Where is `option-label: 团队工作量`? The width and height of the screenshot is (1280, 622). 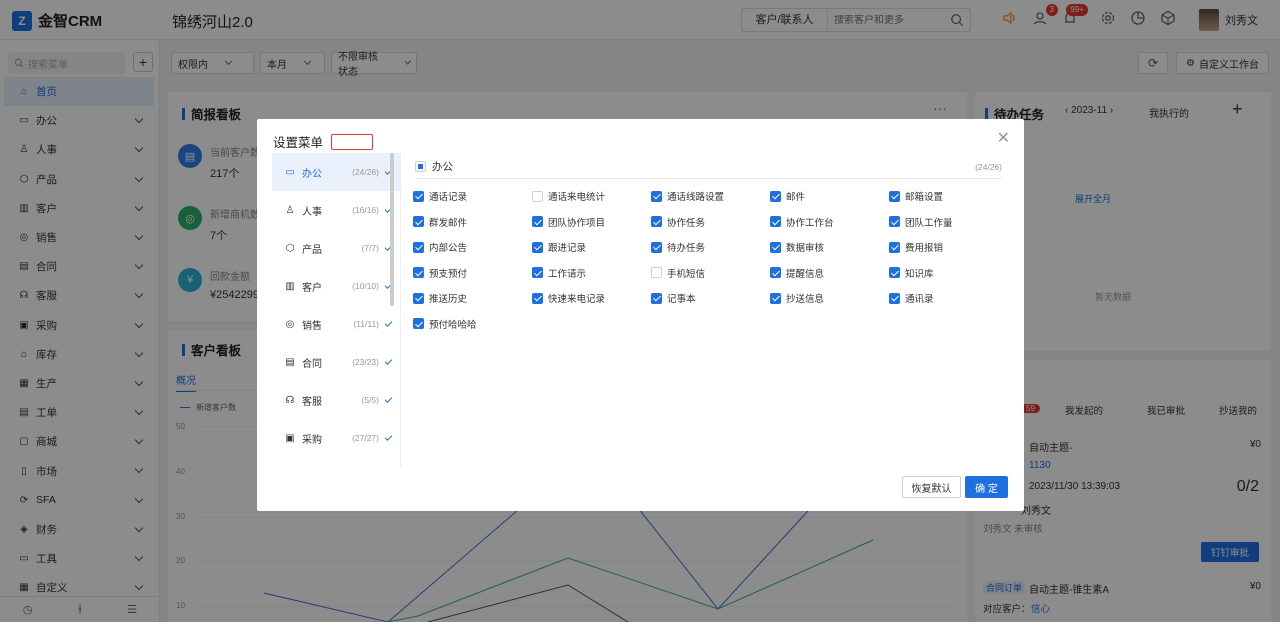 option-label: 团队工作量 is located at coordinates (929, 223).